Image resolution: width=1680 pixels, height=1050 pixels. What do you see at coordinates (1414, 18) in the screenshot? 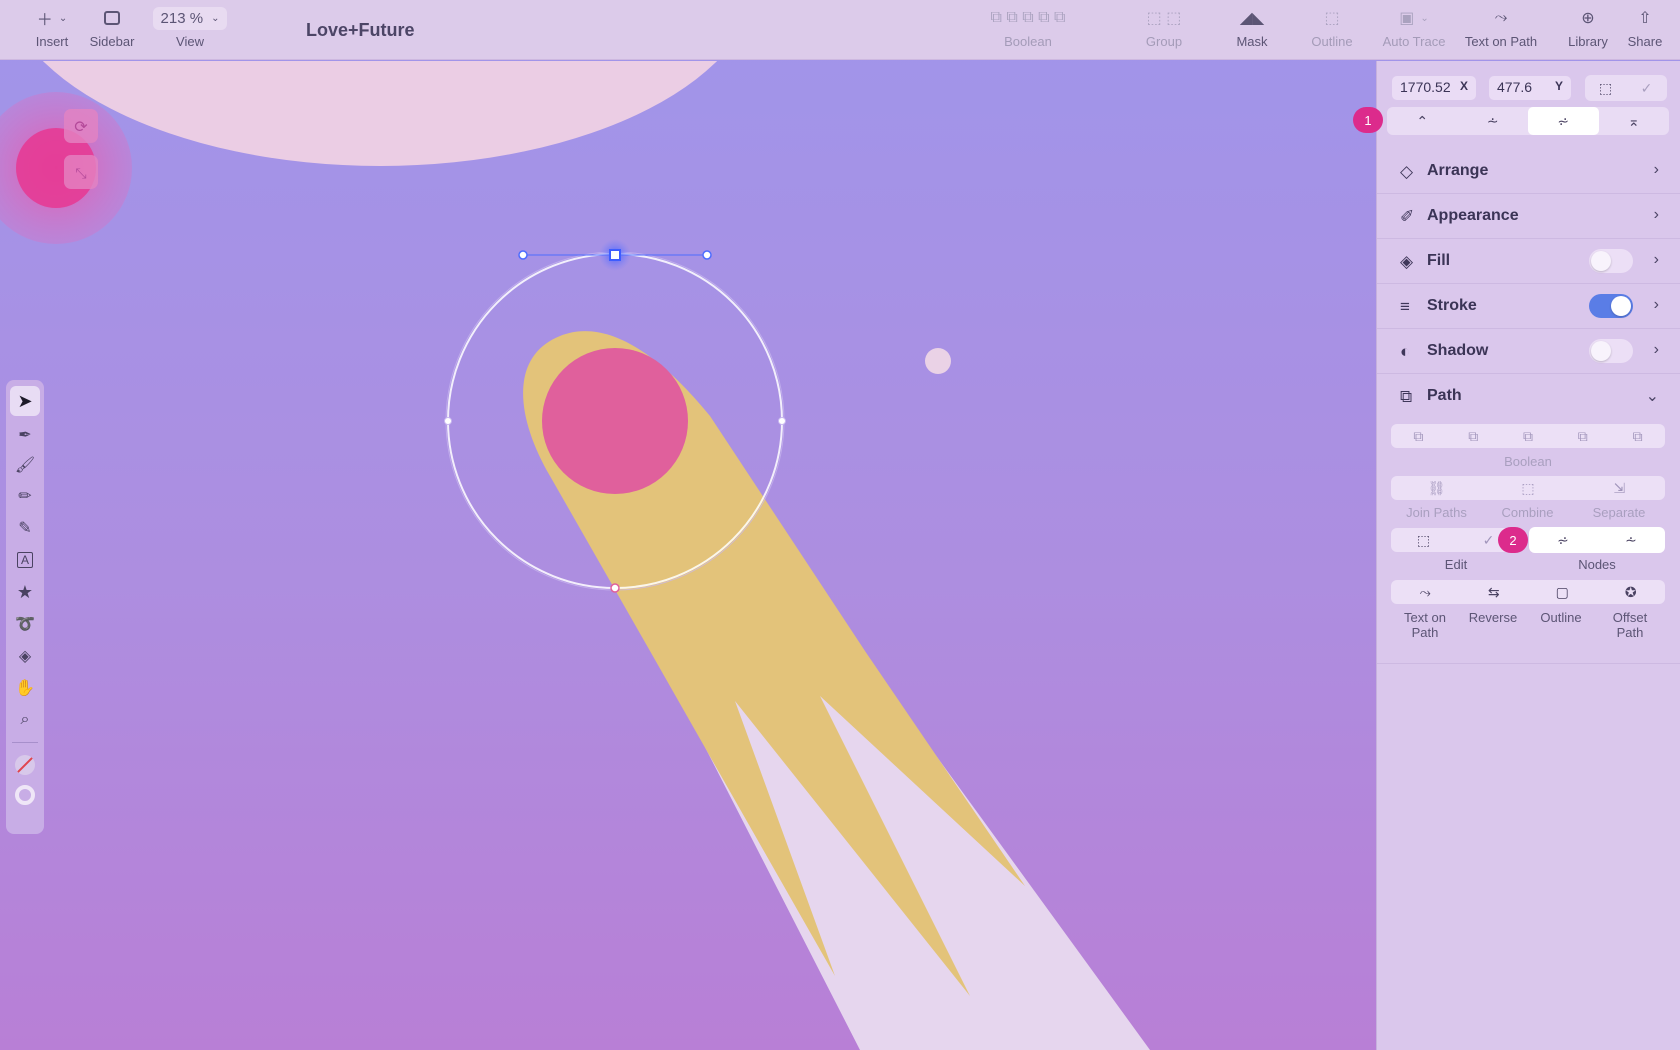
I see `auto-trace-icon: ▣ ⌄` at bounding box center [1414, 18].